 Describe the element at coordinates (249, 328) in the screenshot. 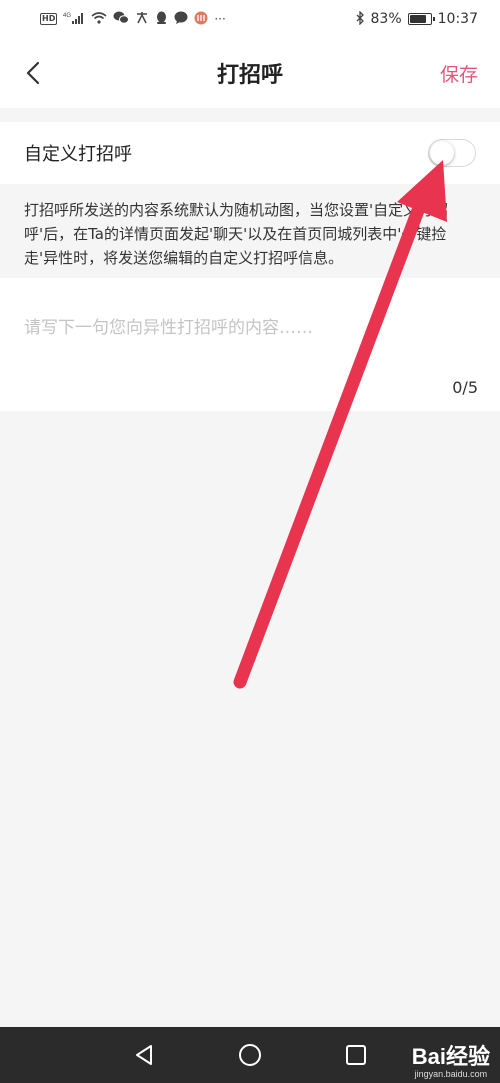

I see `greeting-input` at that location.